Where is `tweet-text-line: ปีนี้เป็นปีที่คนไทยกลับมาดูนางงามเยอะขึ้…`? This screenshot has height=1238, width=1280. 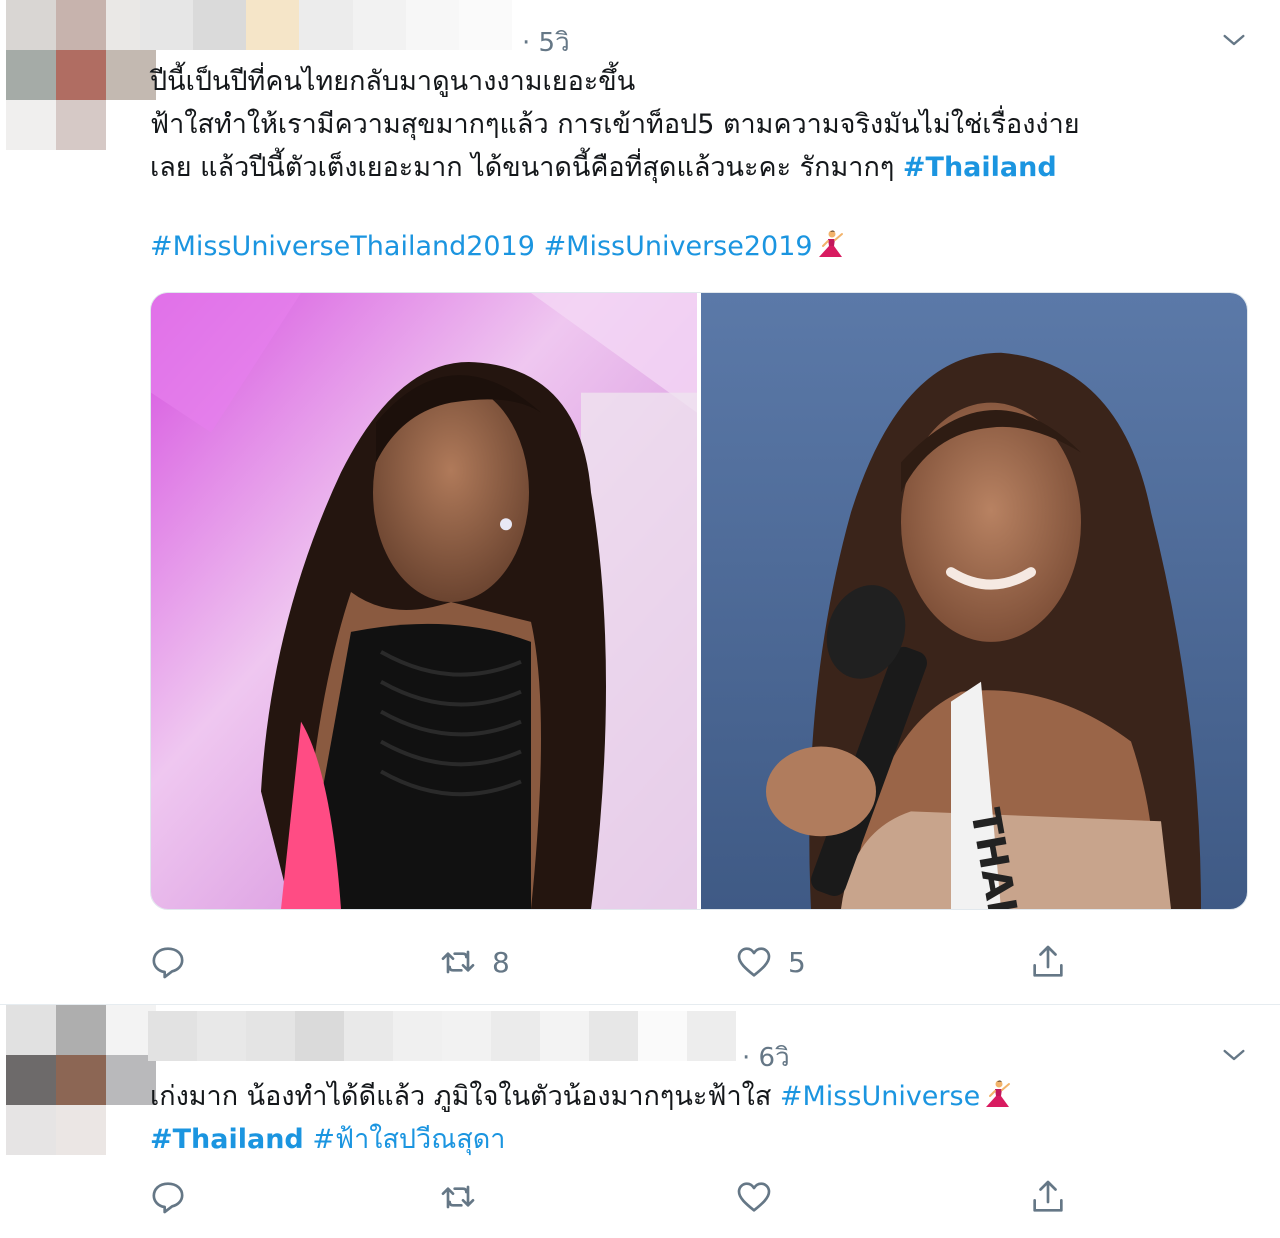 tweet-text-line: ปีนี้เป็นปีที่คนไทยกลับมาดูนางงามเยอะขึ้… is located at coordinates (393, 81).